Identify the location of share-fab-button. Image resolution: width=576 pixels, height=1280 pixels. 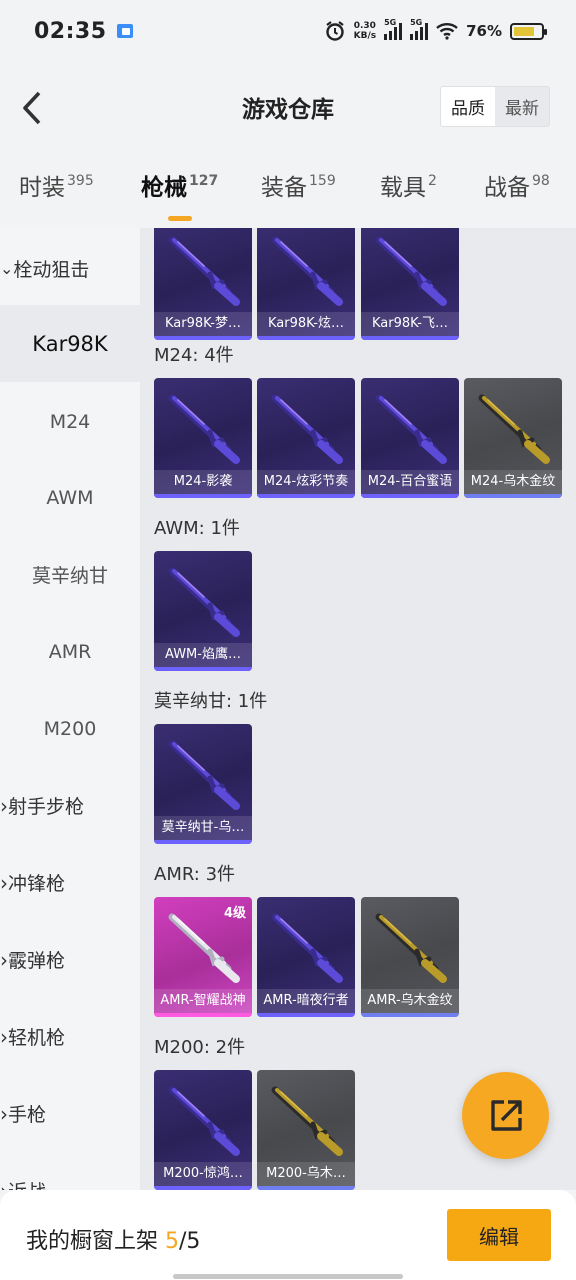
(505, 1115).